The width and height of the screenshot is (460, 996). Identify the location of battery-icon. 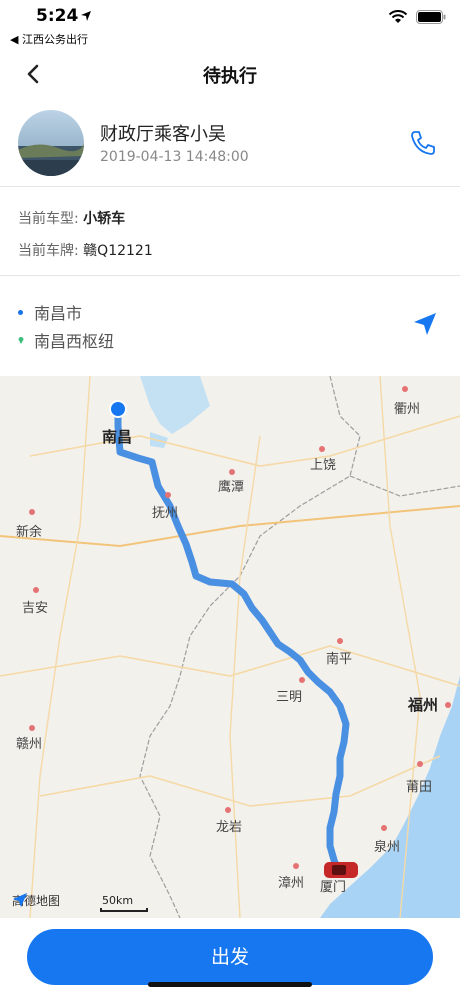
(431, 17).